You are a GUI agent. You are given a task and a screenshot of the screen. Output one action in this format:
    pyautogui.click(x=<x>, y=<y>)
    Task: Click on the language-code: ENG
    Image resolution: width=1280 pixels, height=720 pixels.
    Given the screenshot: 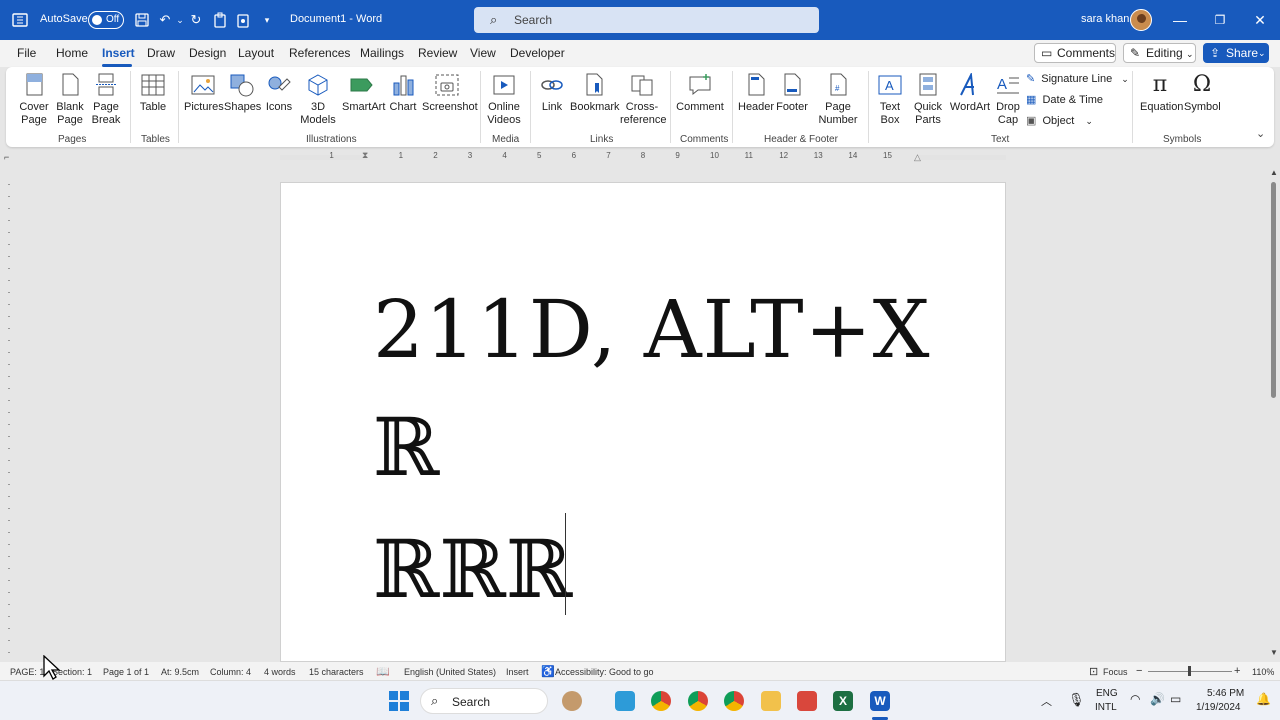 What is the action you would take?
    pyautogui.click(x=1107, y=693)
    